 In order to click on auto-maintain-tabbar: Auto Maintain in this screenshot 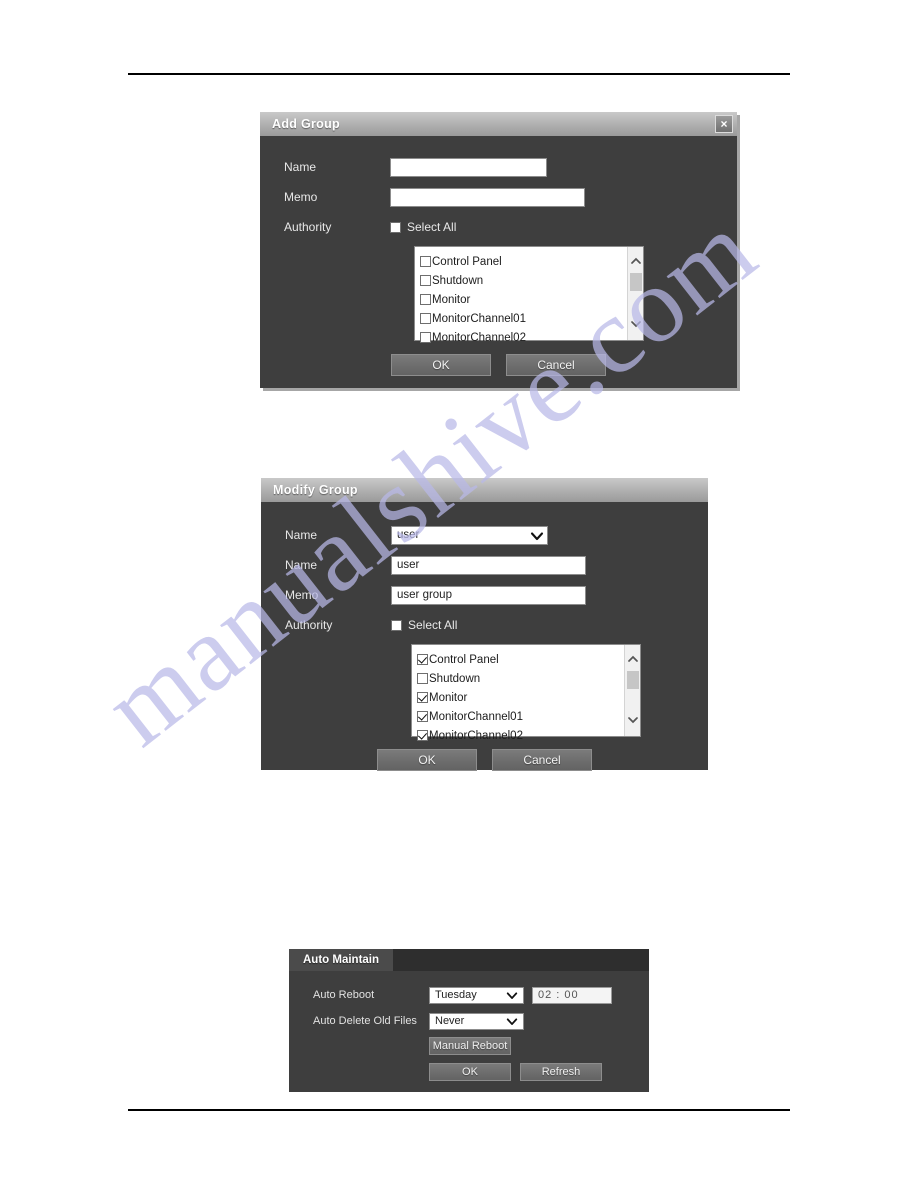, I will do `click(469, 960)`.